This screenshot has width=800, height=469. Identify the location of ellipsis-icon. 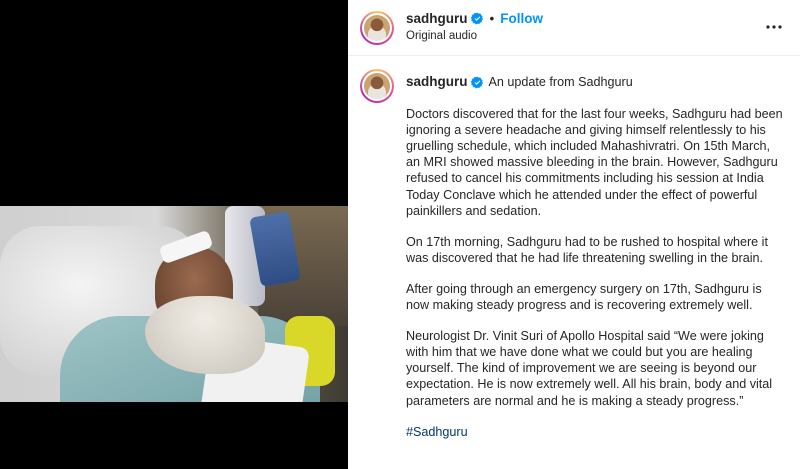
(774, 27).